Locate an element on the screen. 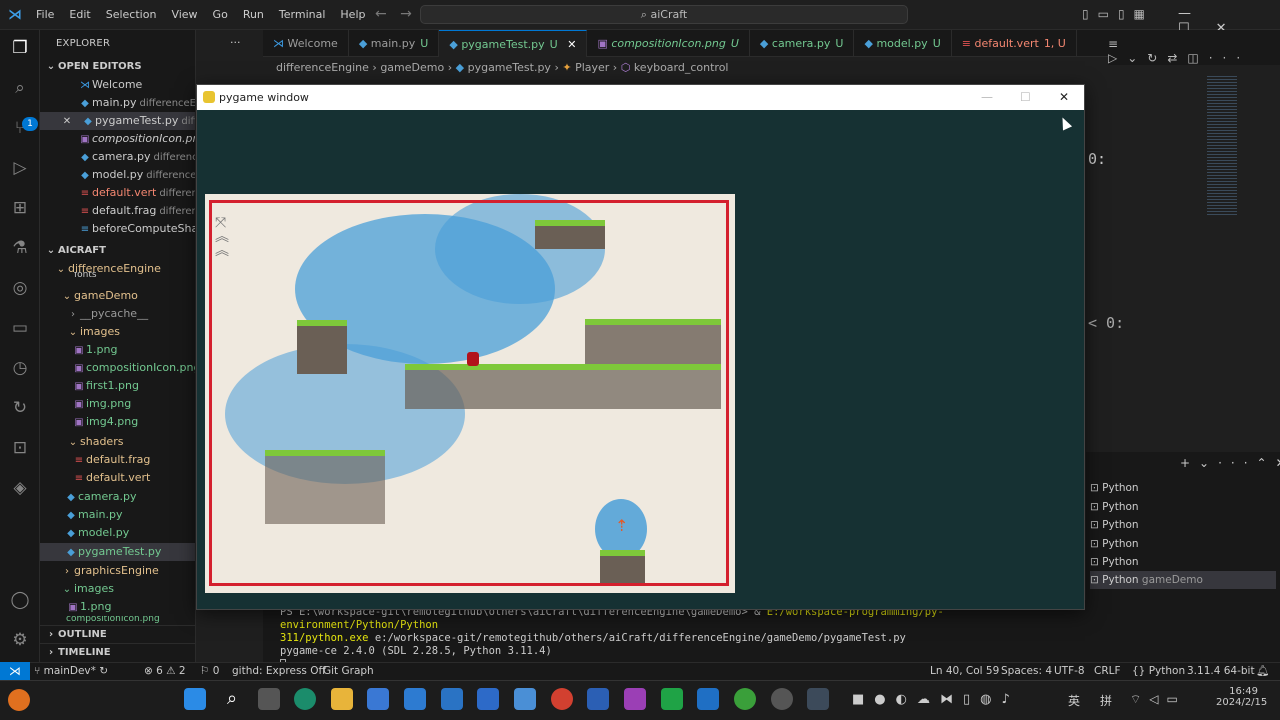 The image size is (1280, 720). tree-file: ◆ camera.py is located at coordinates (117, 497).